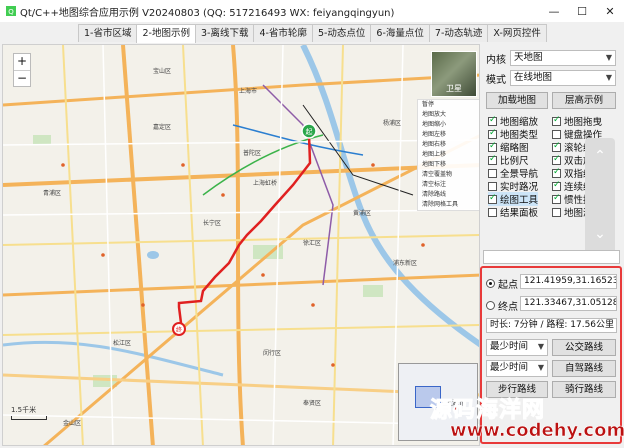  What do you see at coordinates (283, 33) in the screenshot?
I see `tab-province-outline: 4-省市轮廓` at bounding box center [283, 33].